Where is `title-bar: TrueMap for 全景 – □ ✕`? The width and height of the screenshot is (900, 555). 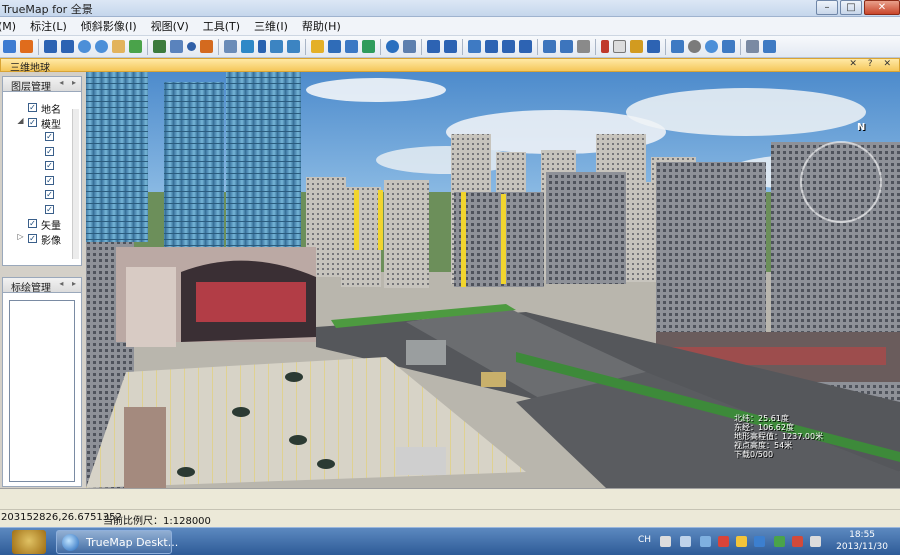 title-bar: TrueMap for 全景 – □ ✕ is located at coordinates (450, 8).